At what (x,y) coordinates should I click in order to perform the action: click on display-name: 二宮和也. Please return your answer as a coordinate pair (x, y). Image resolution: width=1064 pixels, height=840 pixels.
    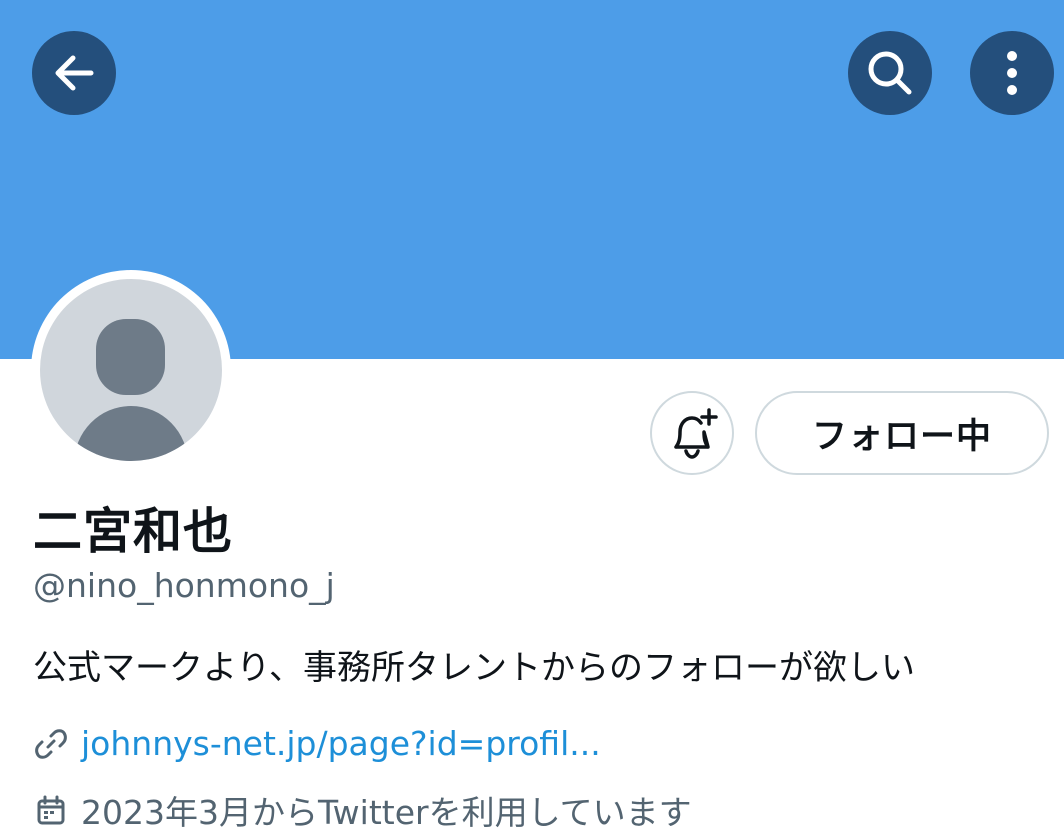
    Looking at the image, I should click on (133, 531).